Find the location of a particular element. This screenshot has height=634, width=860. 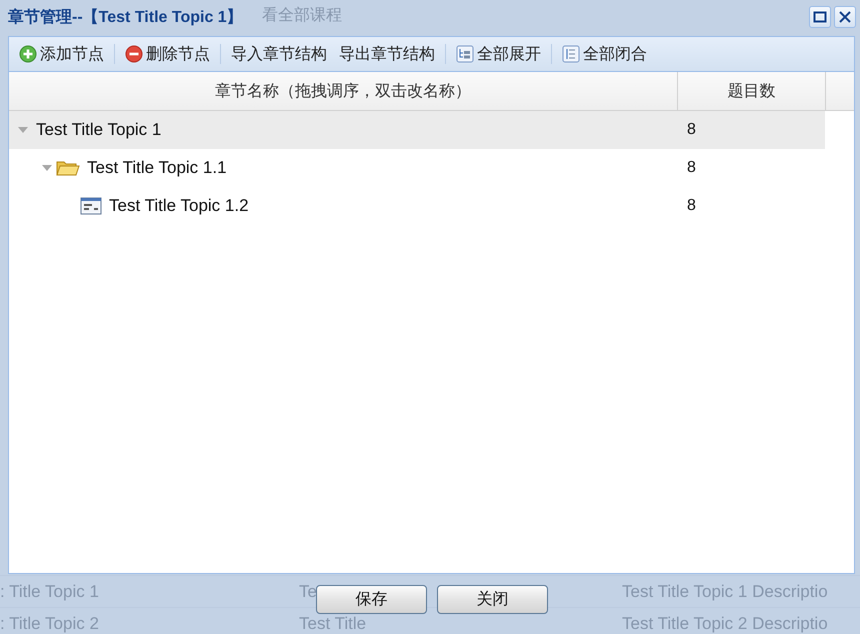

toolbar-button: 全部展开 is located at coordinates (498, 54).